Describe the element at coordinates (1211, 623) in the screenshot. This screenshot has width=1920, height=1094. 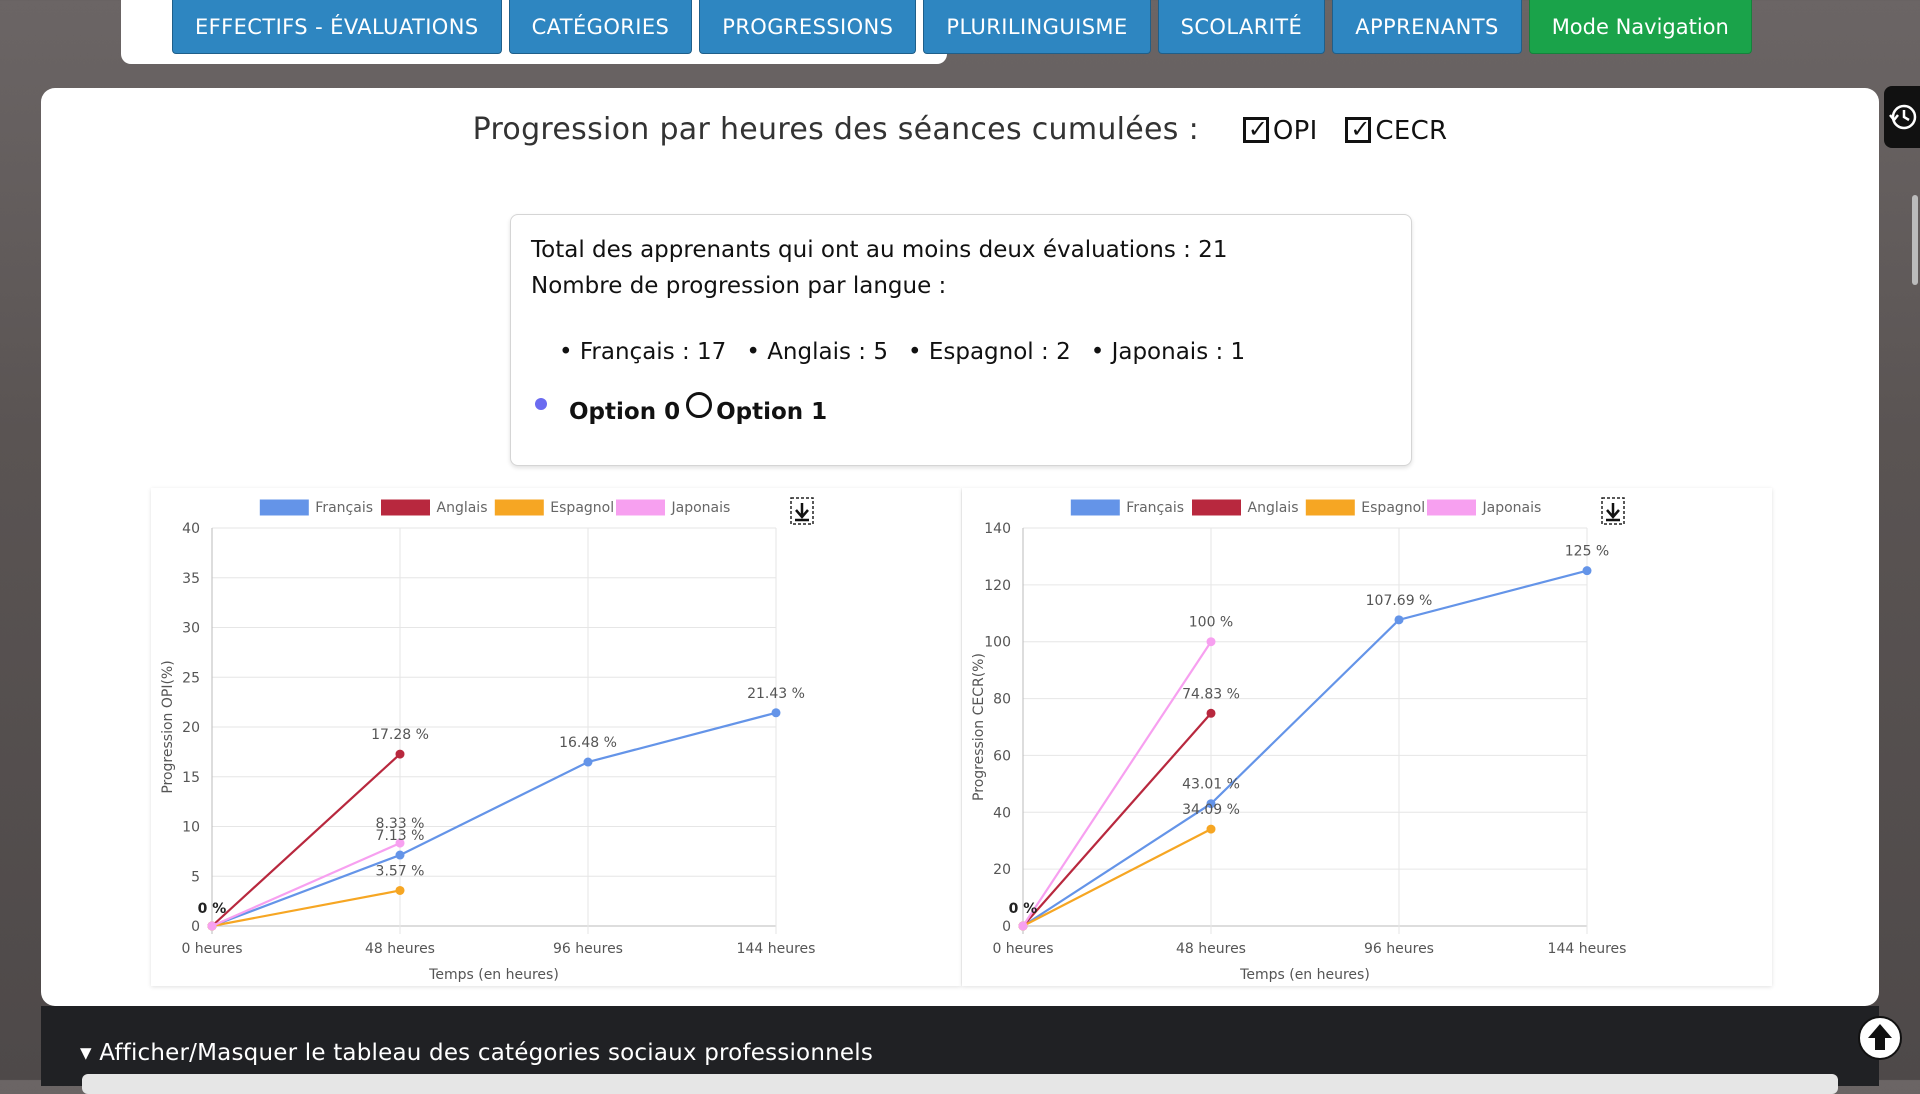
I see `data-label-japonais: 100 %` at that location.